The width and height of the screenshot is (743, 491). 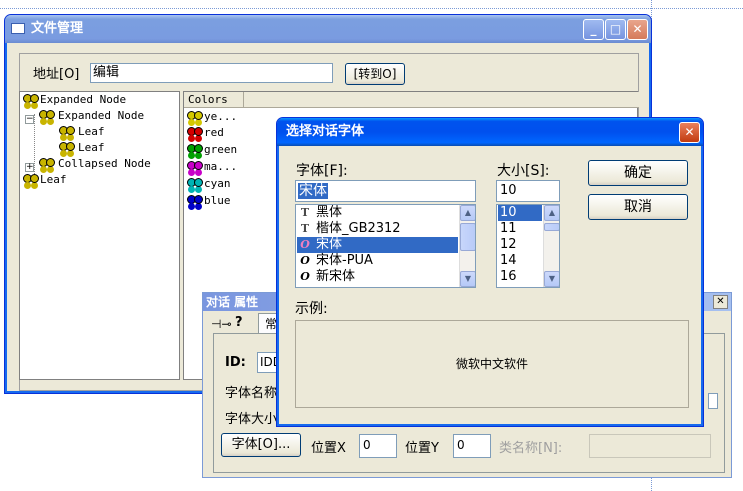 What do you see at coordinates (720, 302) in the screenshot?
I see `properties-close-button: ✕` at bounding box center [720, 302].